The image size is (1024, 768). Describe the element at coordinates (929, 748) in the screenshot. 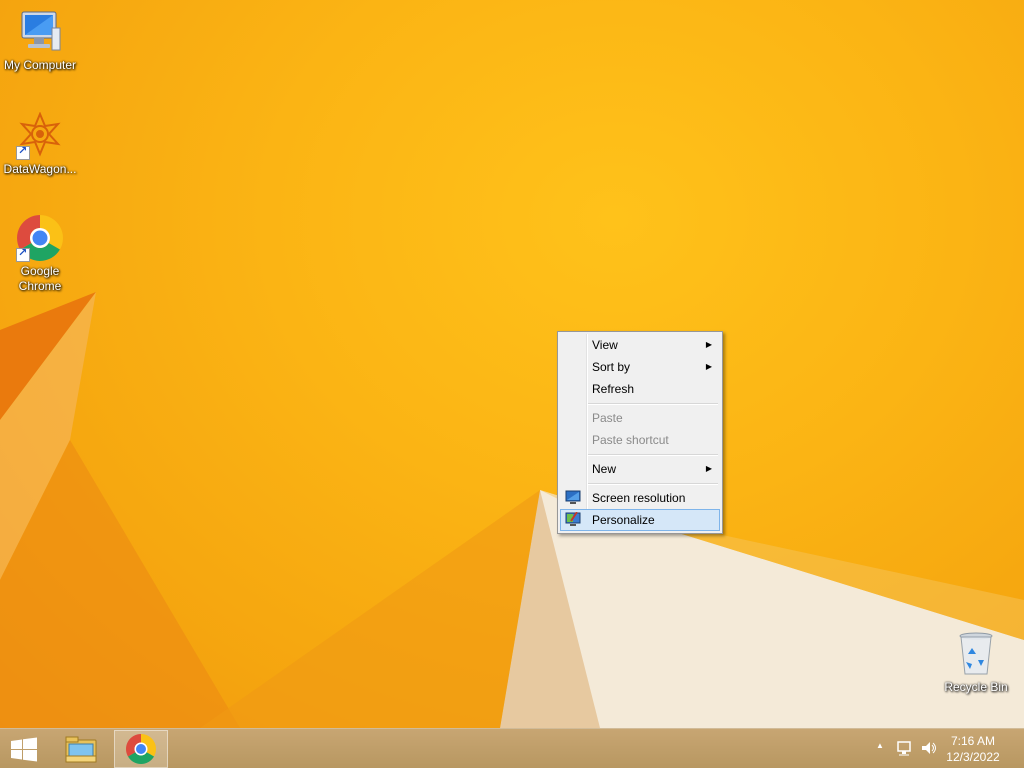

I see `volume-icon` at that location.